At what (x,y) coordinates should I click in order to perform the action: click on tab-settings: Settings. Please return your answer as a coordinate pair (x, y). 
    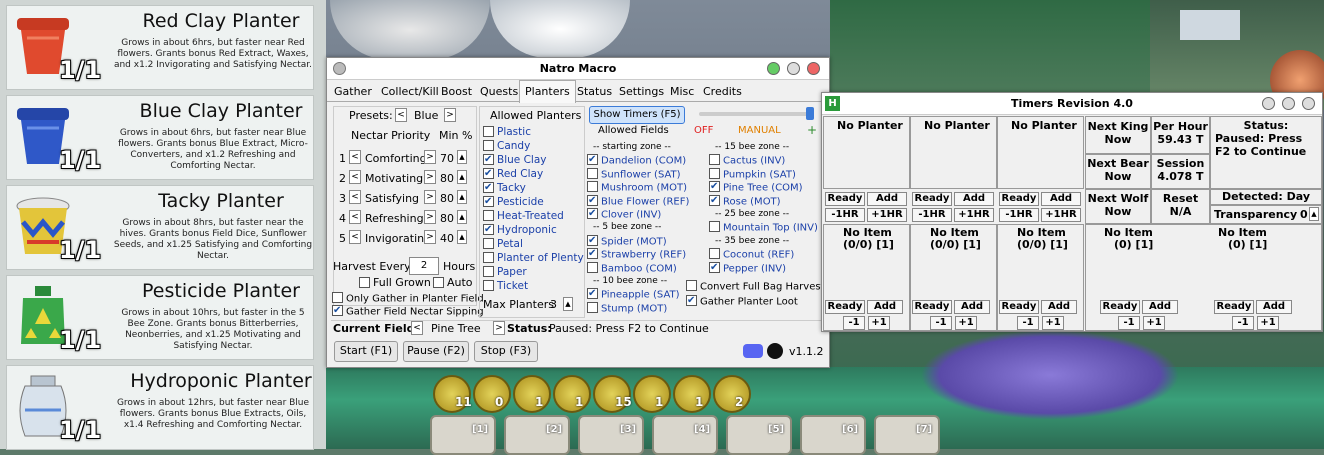
    Looking at the image, I should click on (641, 91).